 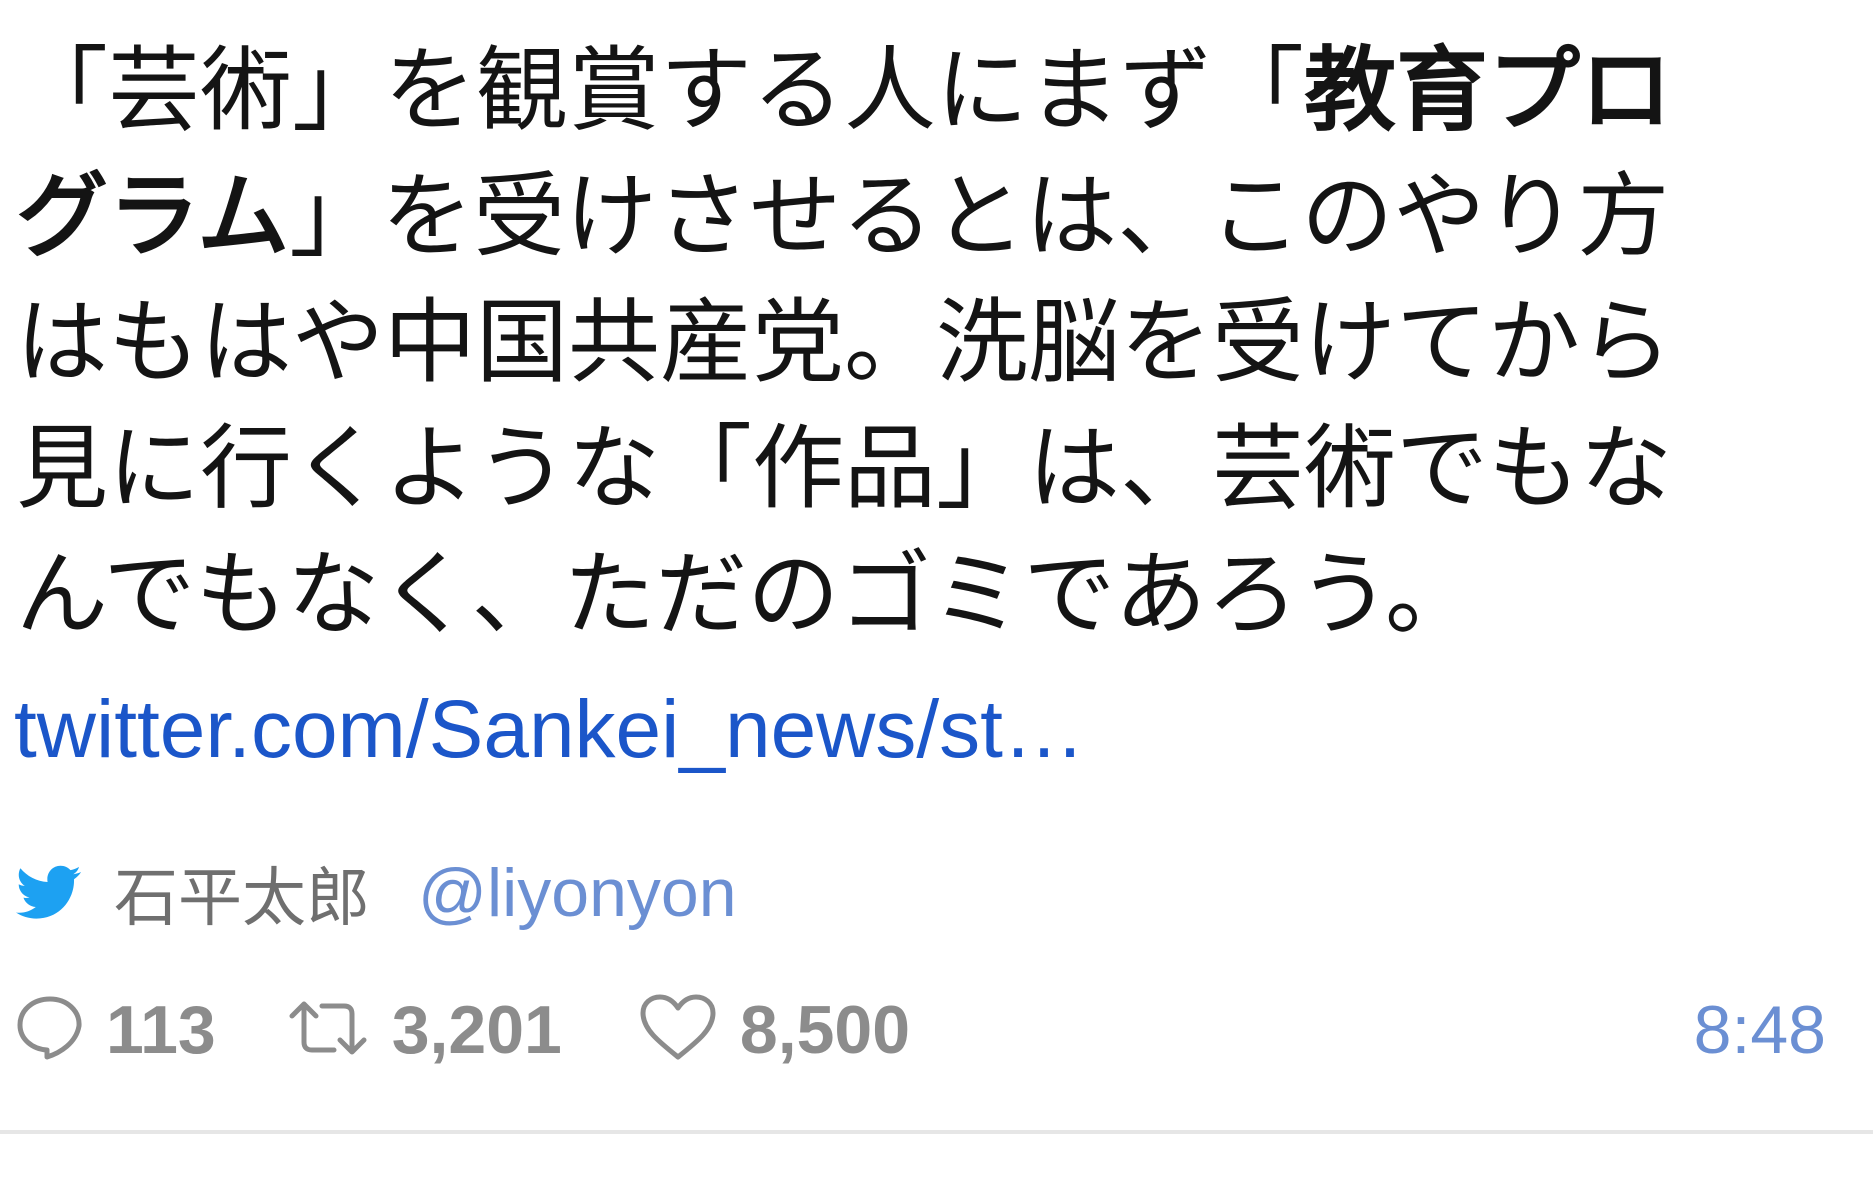 I want to click on like-button: 8,500, so click(x=774, y=1030).